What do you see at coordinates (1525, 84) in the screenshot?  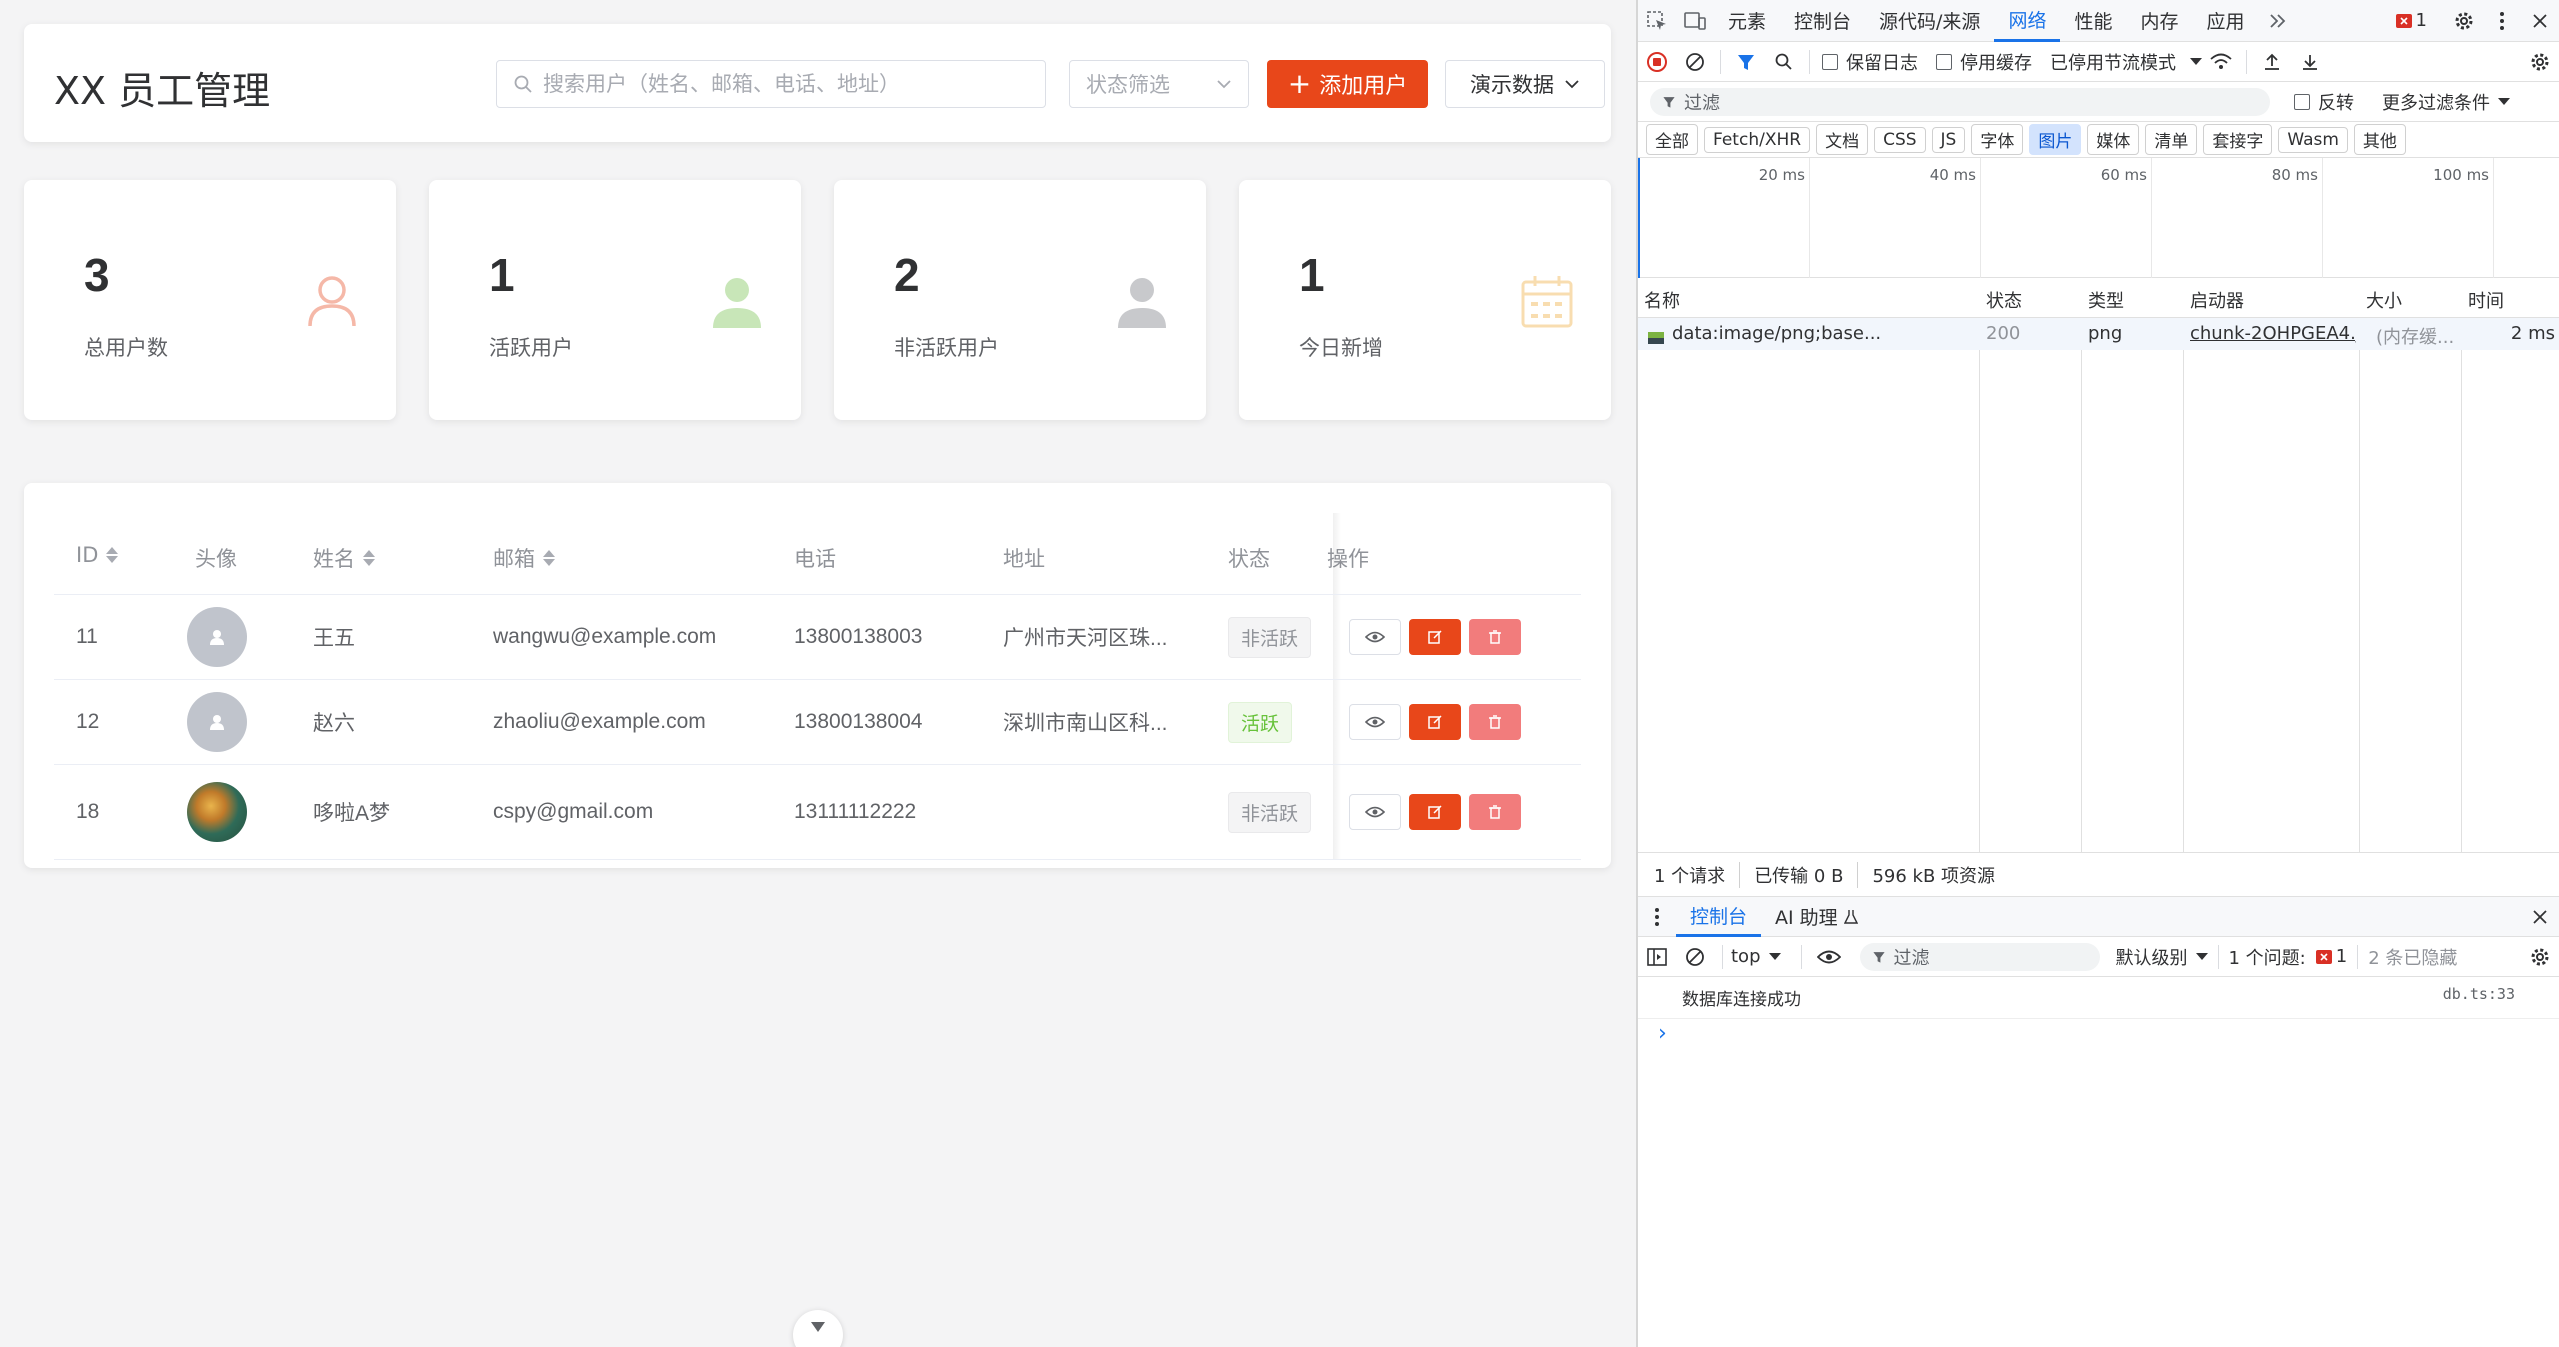 I see `demo-data-button: 演示数据` at bounding box center [1525, 84].